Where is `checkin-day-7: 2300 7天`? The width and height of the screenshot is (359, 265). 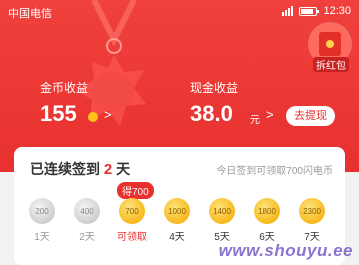 checkin-day-7: 2300 7天 is located at coordinates (312, 220).